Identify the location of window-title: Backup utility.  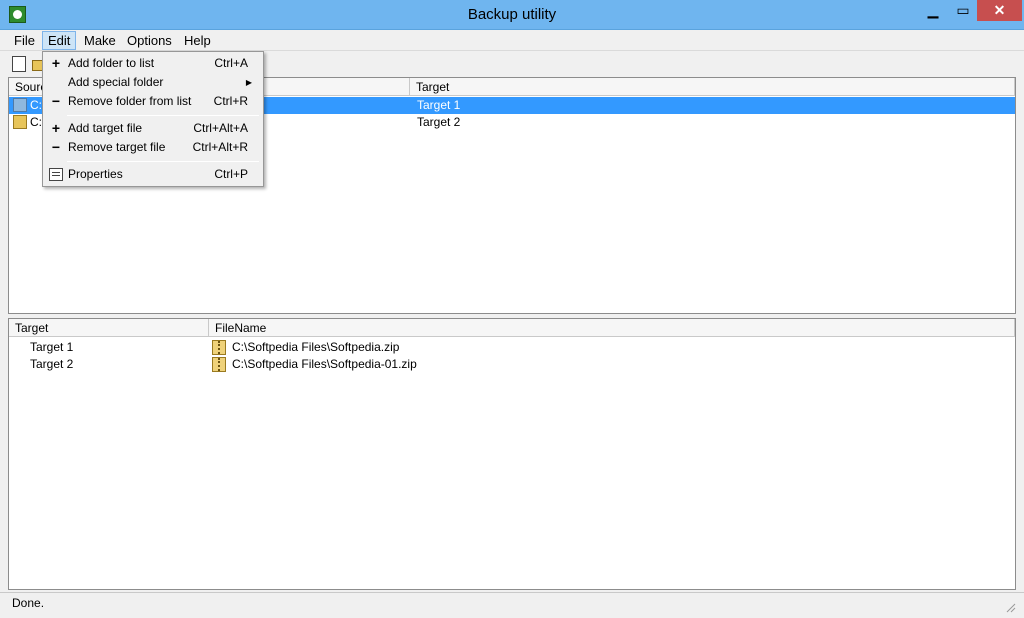
(512, 14).